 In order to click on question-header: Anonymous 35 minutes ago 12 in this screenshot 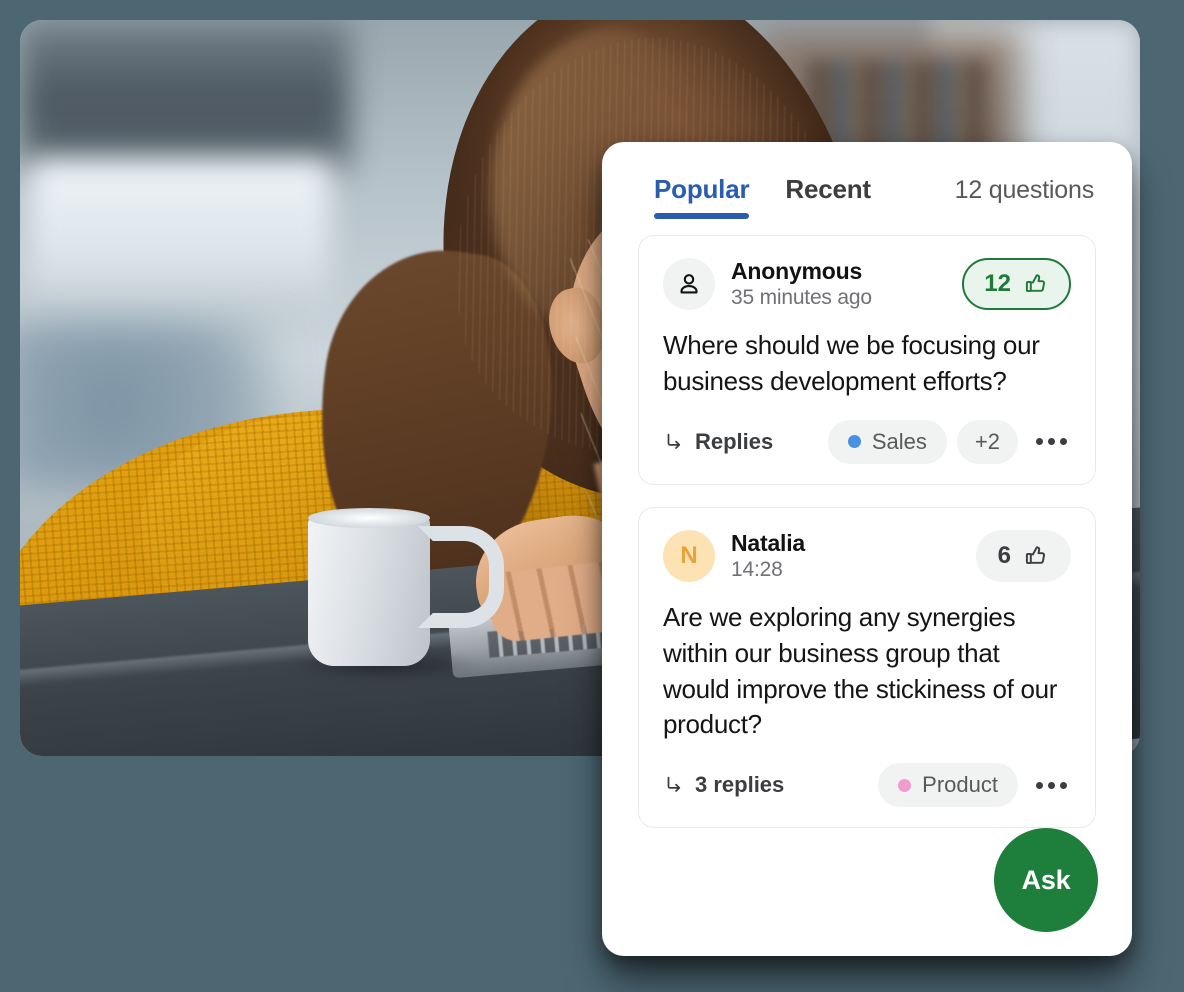, I will do `click(867, 284)`.